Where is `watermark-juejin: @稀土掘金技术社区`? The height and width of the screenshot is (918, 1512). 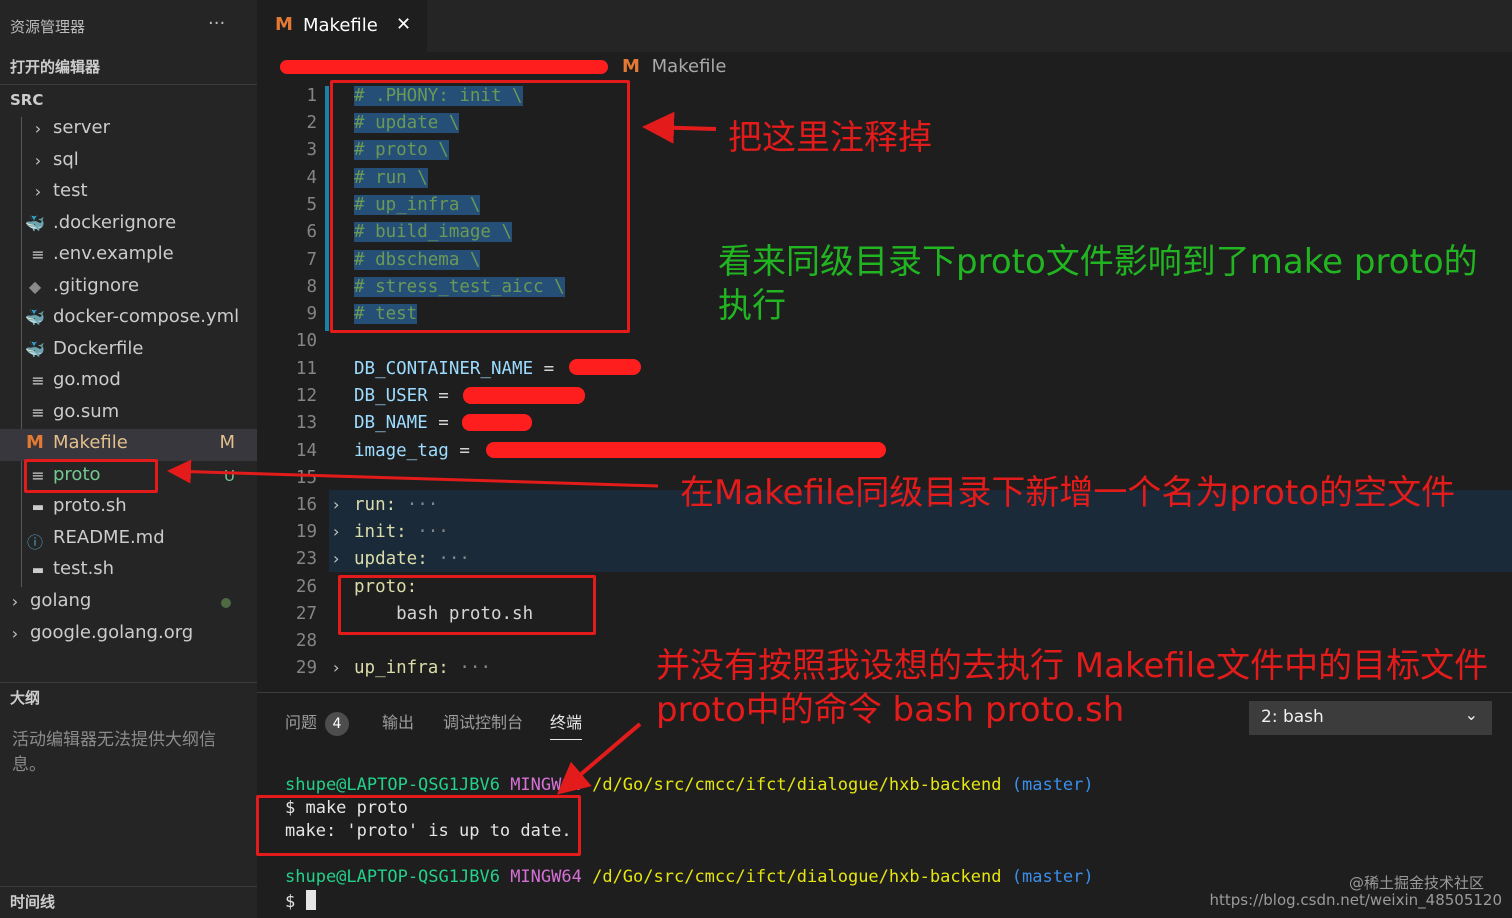 watermark-juejin: @稀土掘金技术社区 is located at coordinates (1416, 883).